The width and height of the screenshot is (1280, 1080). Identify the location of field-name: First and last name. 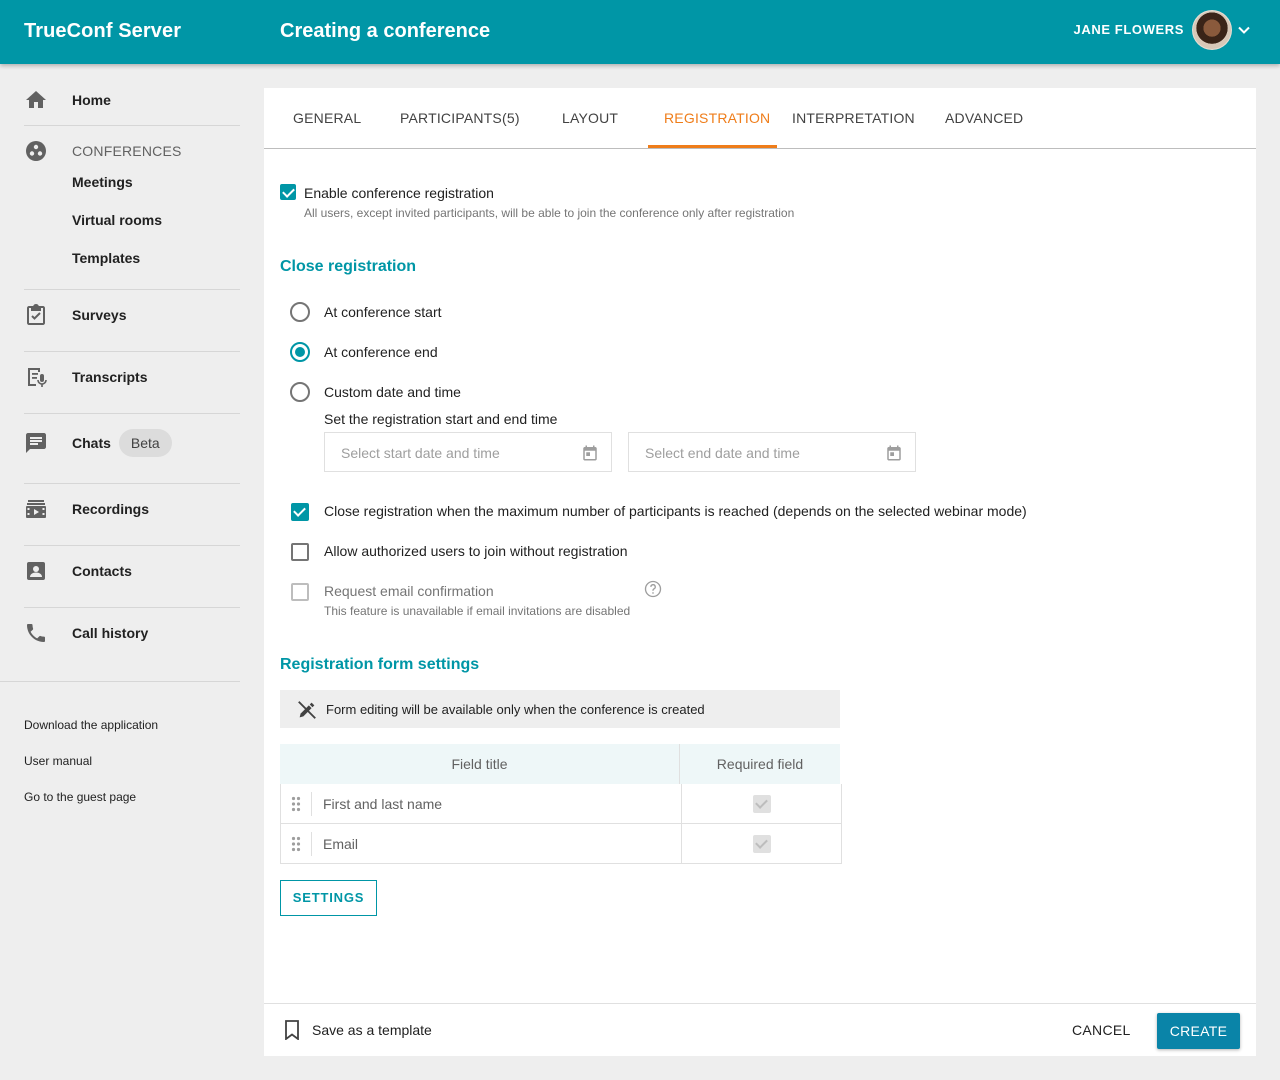
(383, 804).